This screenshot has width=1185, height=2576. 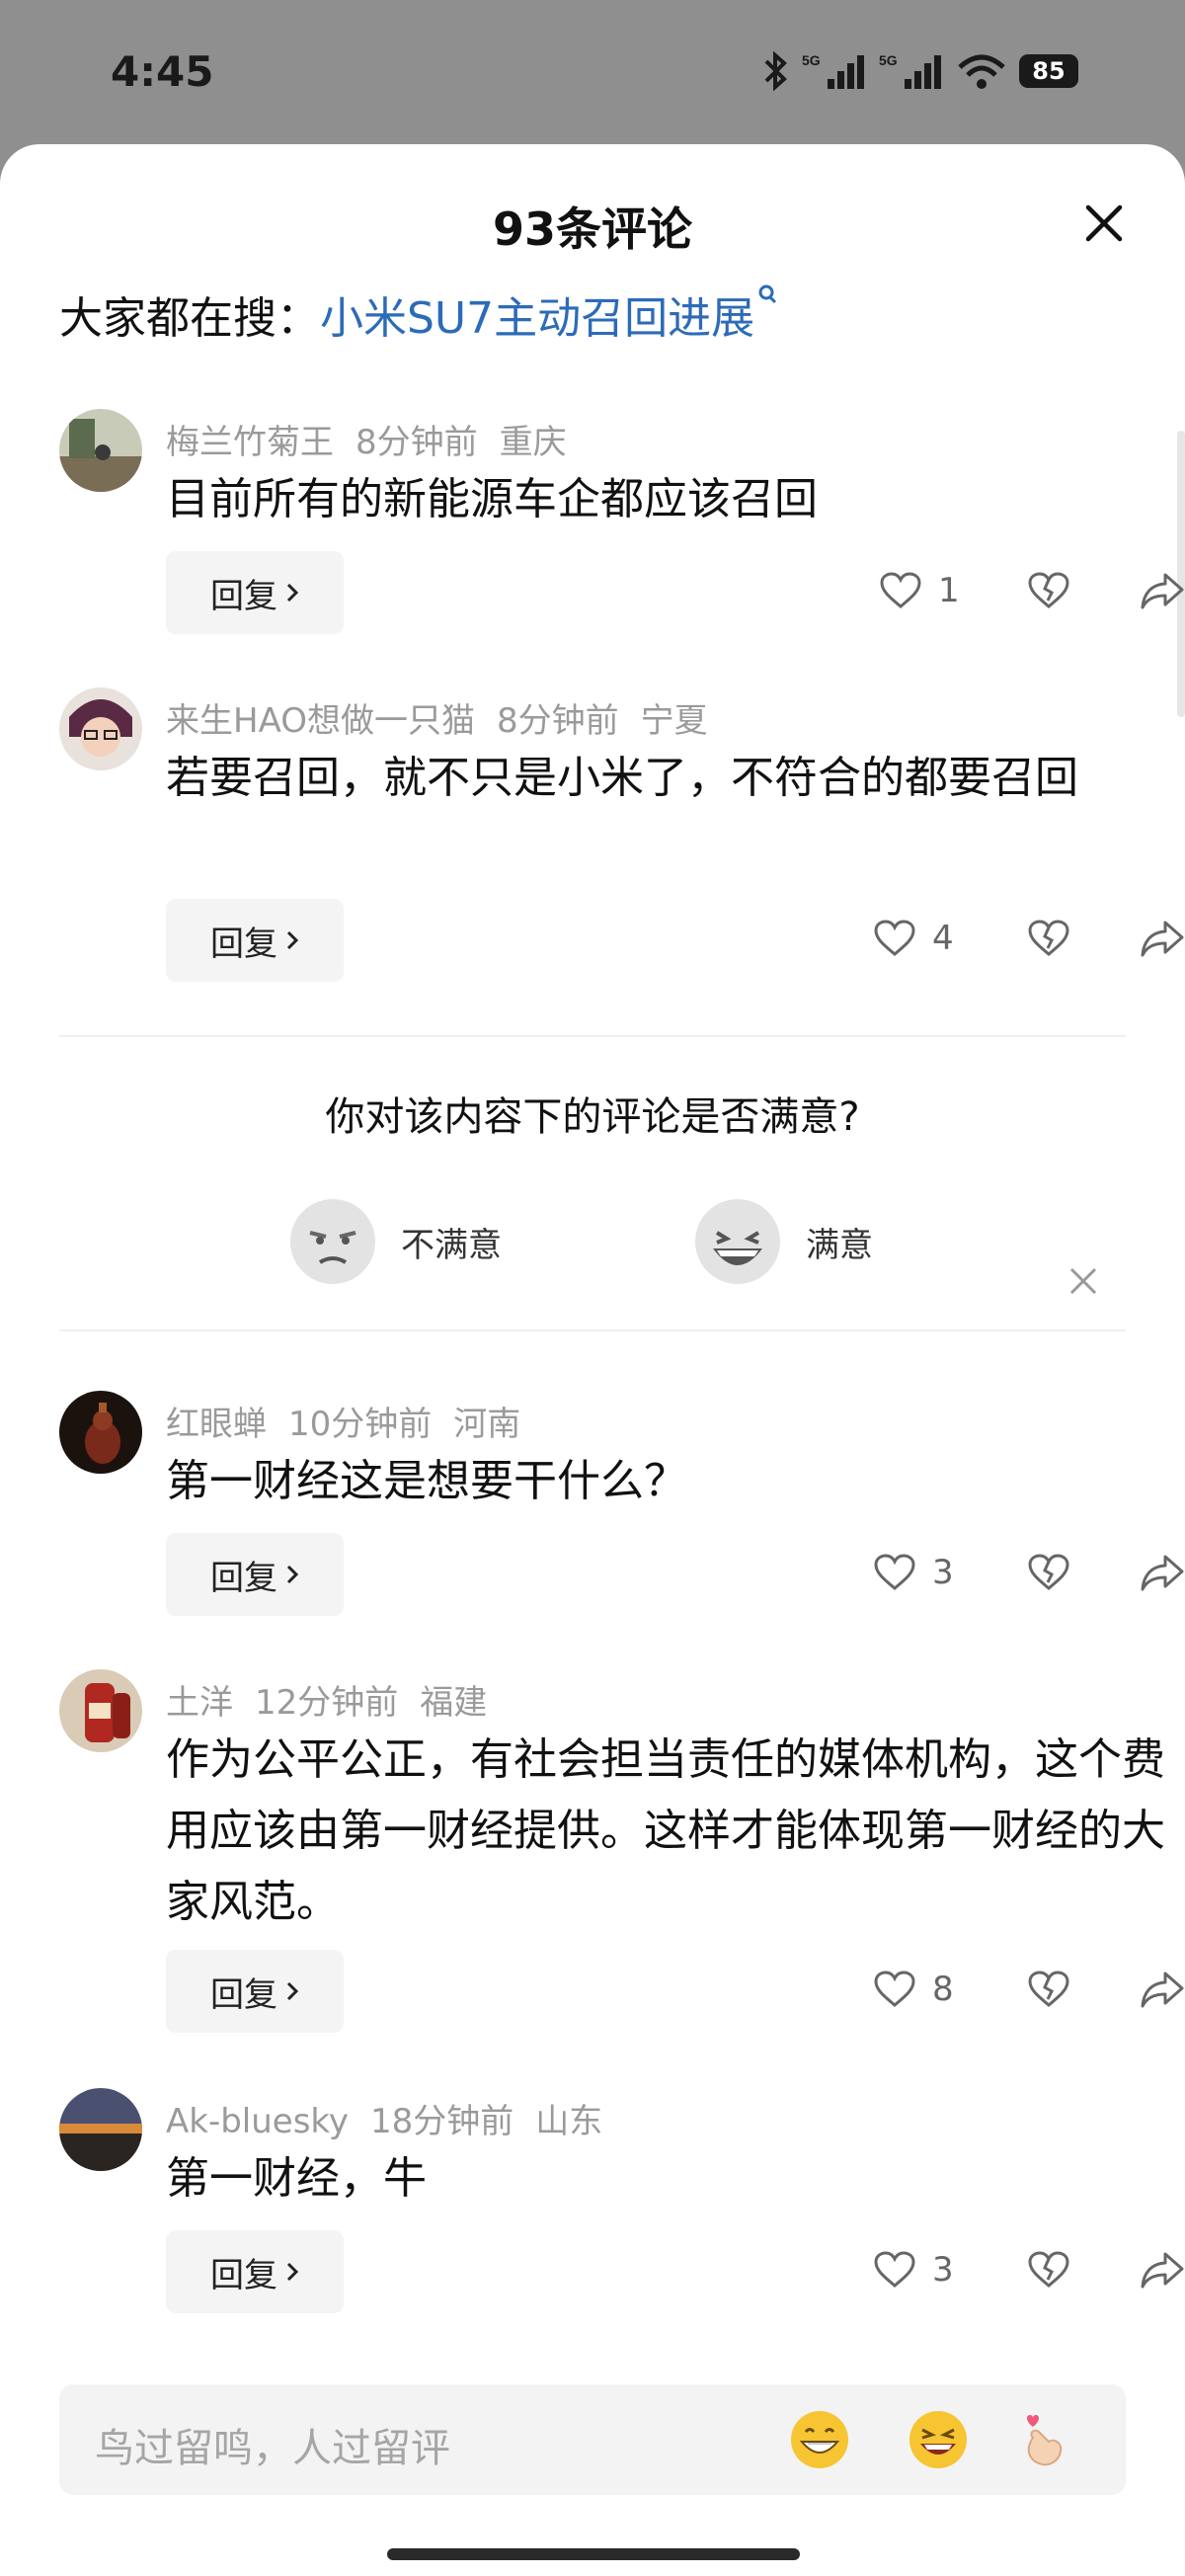 I want to click on comment-meta: Ak-bluesky 18分钟前 山东, so click(x=395, y=2118).